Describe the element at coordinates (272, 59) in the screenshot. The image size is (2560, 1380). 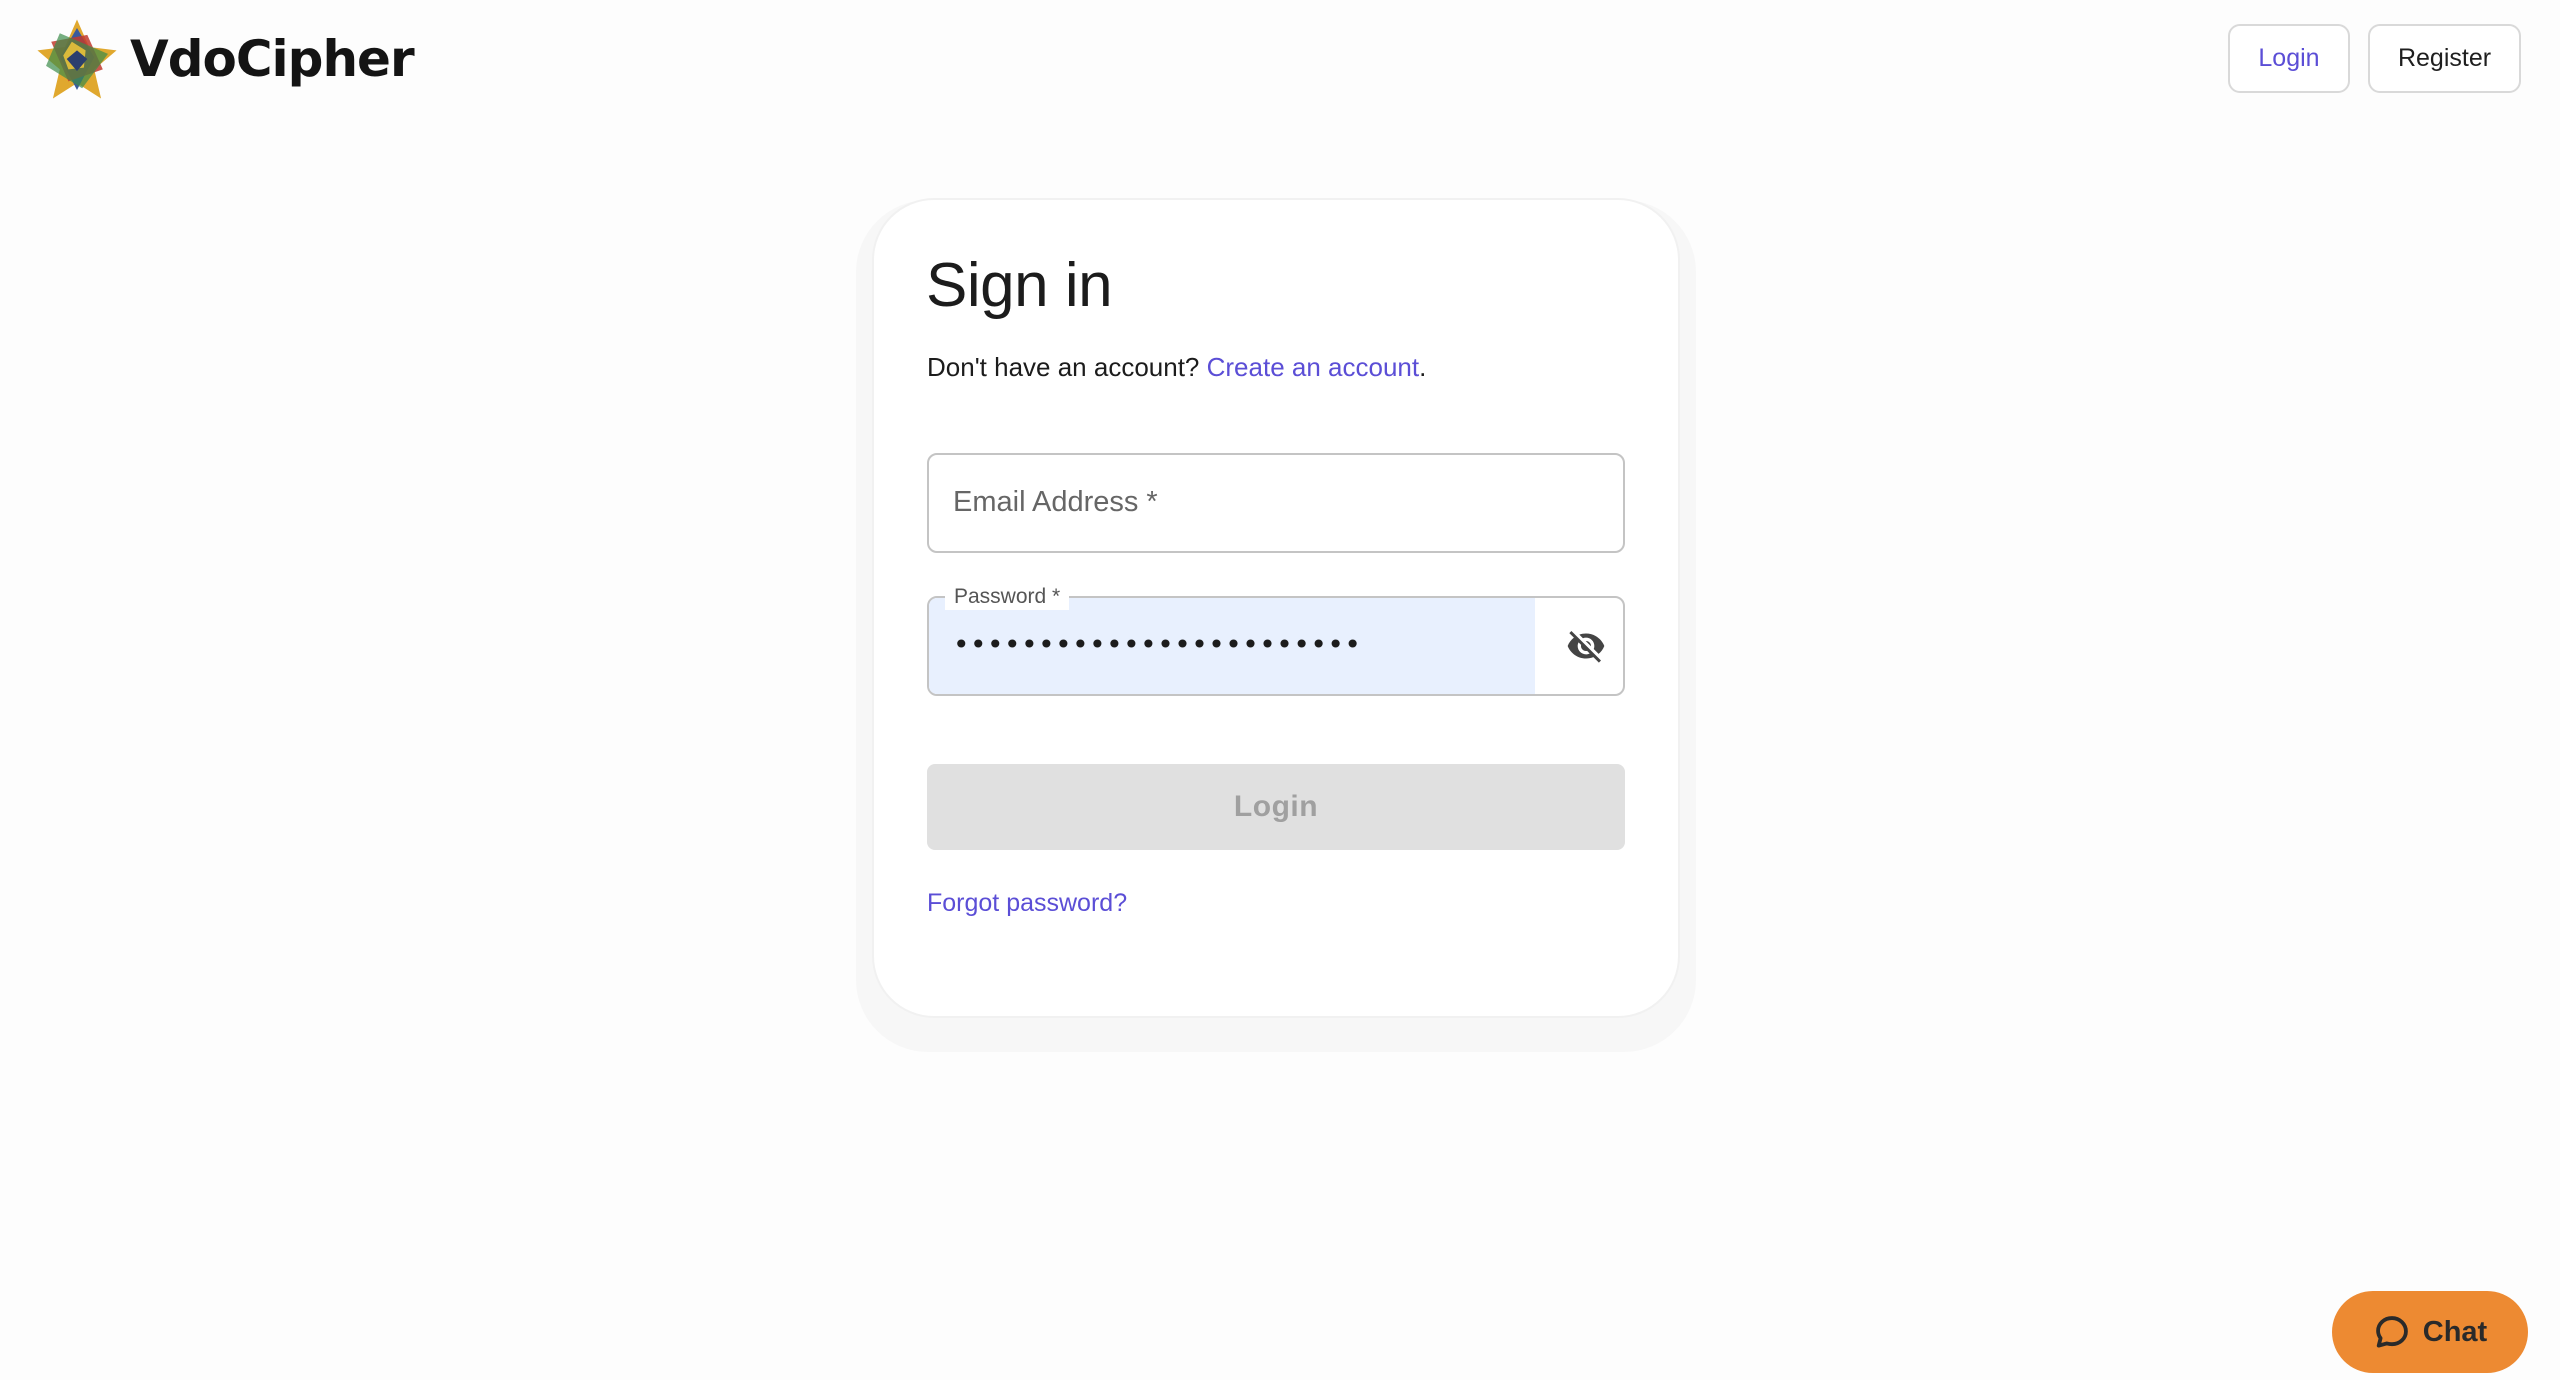
I see `brand-name: VdoCipher` at that location.